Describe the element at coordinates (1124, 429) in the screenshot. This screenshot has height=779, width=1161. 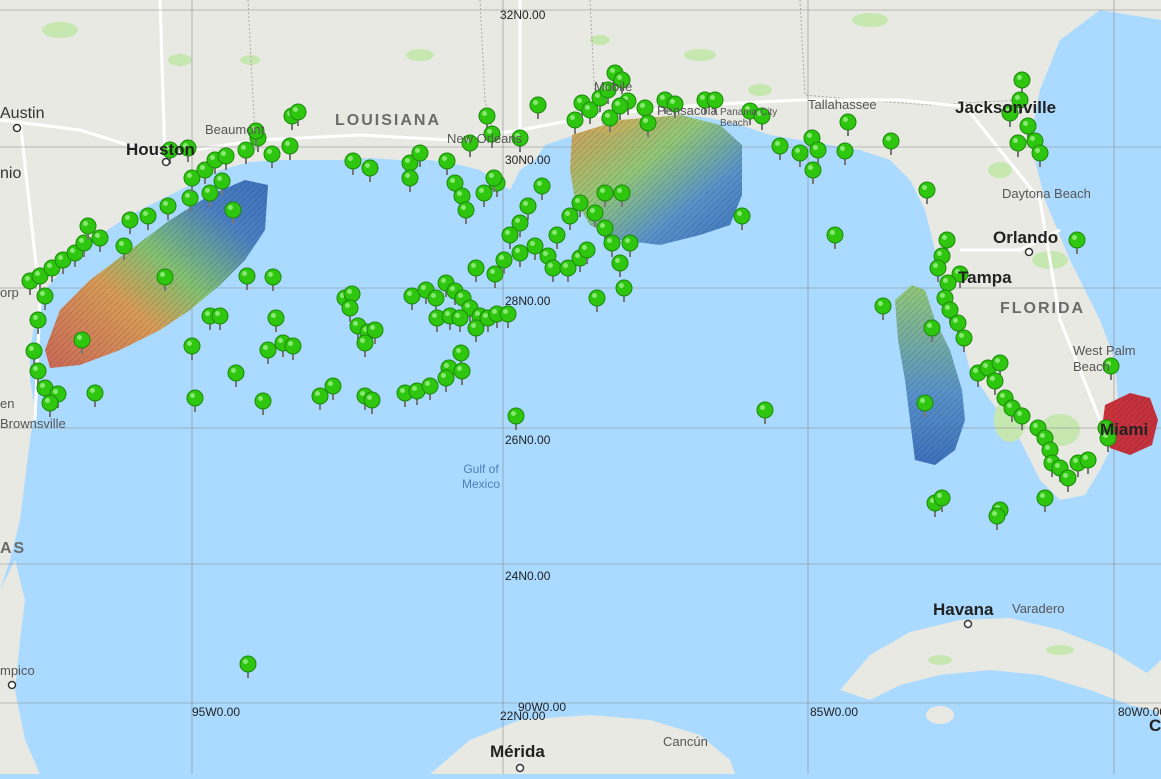
I see `city-miami: Miami` at that location.